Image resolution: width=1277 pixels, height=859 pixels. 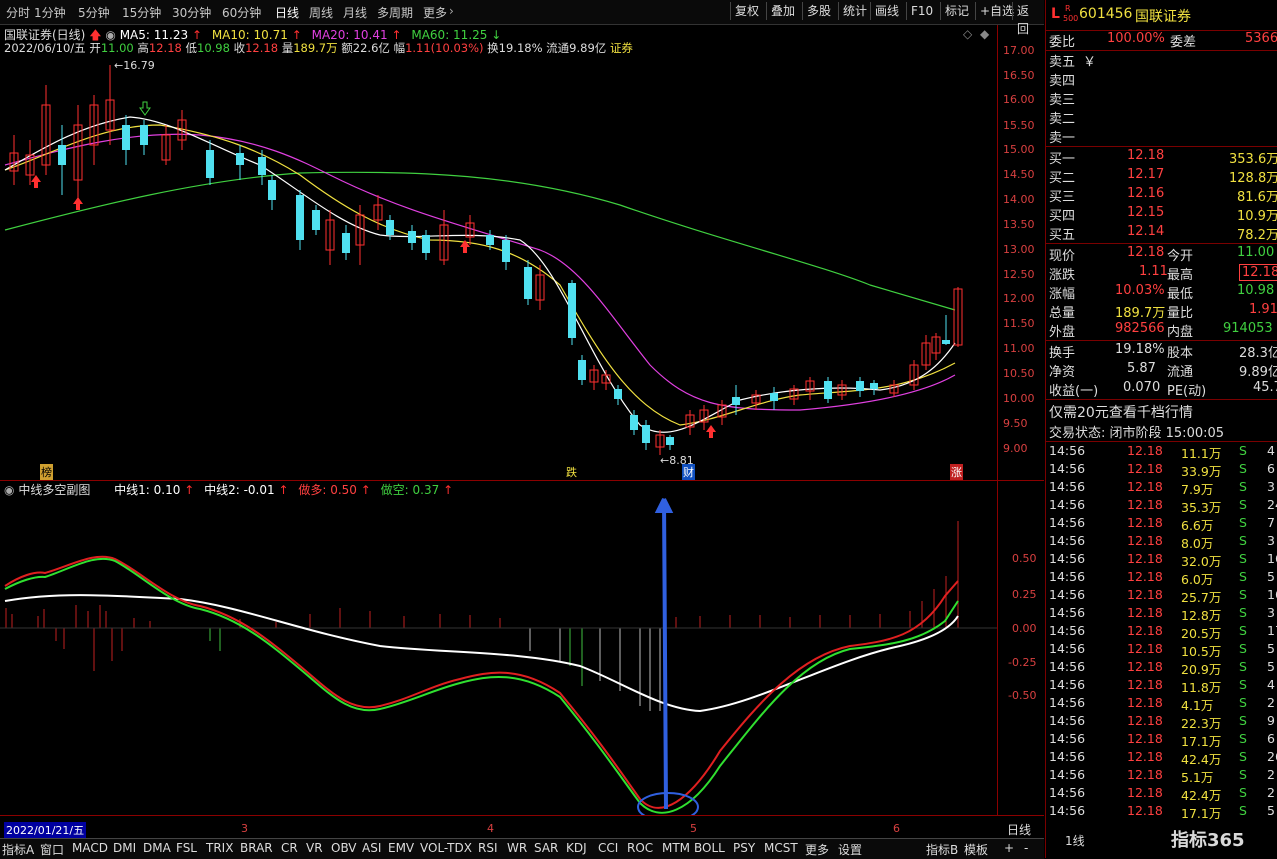 What do you see at coordinates (818, 11) in the screenshot?
I see `multi-stock-button: 多股` at bounding box center [818, 11].